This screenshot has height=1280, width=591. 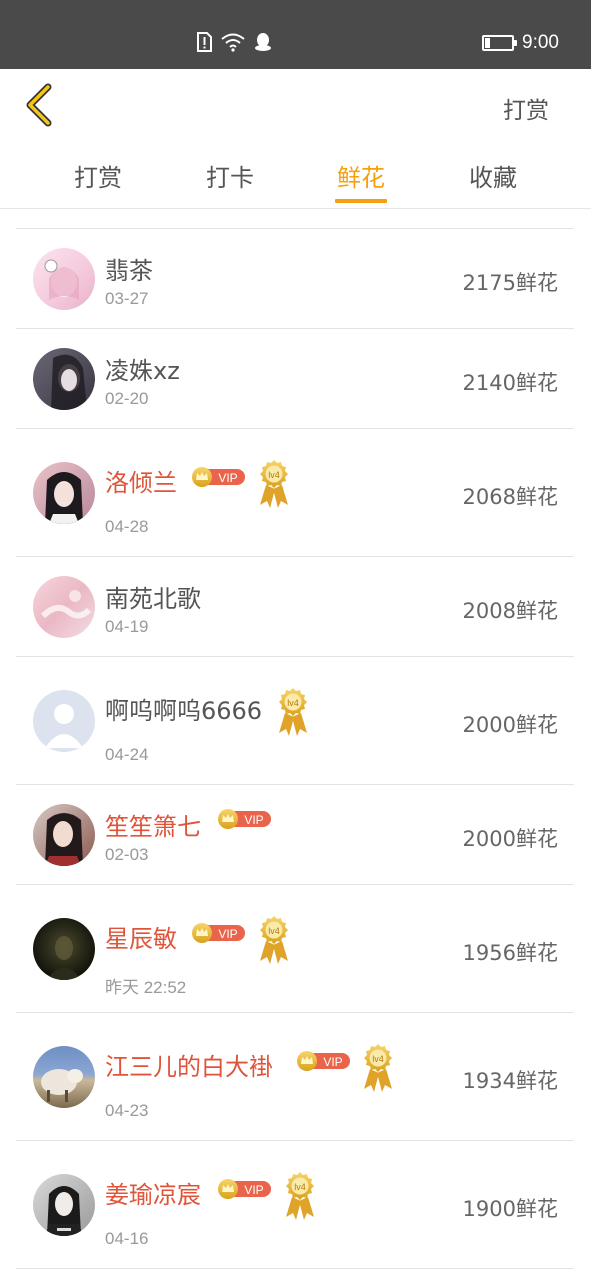 What do you see at coordinates (295, 279) in the screenshot?
I see `list-item: 翡茶 03-27 2175鲜花` at bounding box center [295, 279].